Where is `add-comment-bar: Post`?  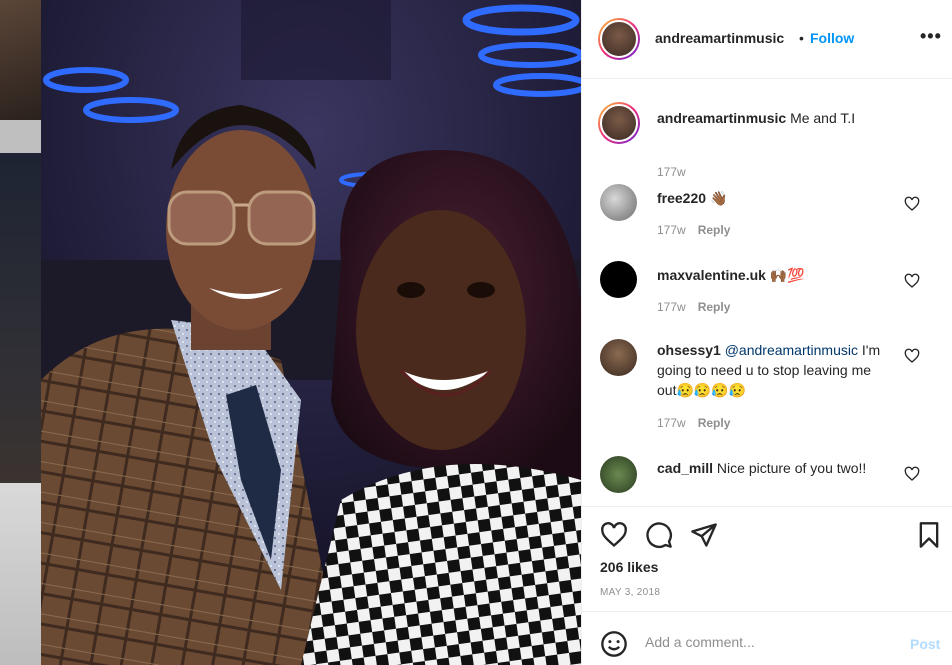
add-comment-bar: Post is located at coordinates (767, 638).